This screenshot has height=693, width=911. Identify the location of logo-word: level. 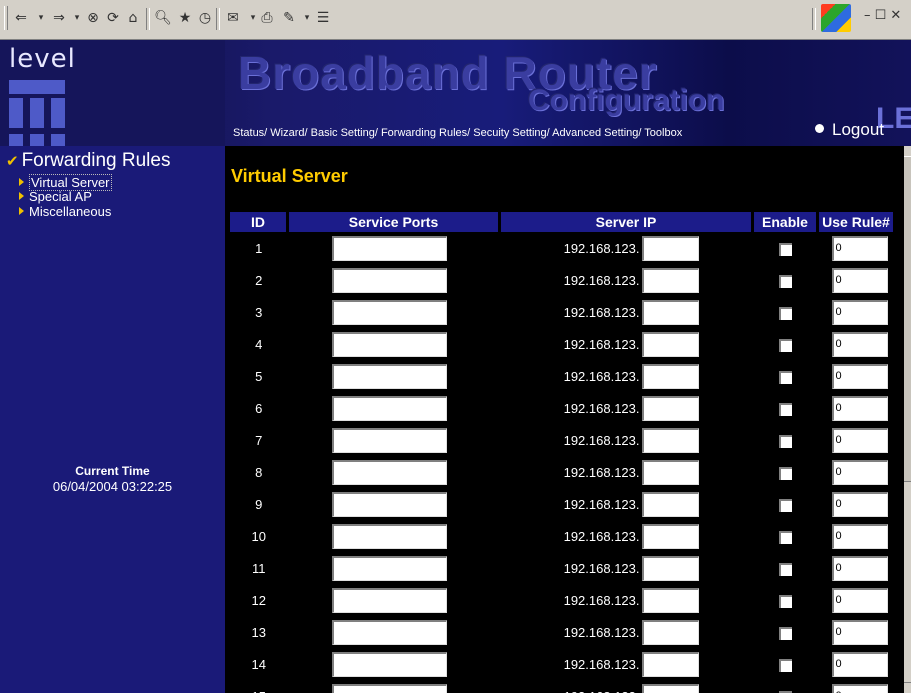
(42, 59).